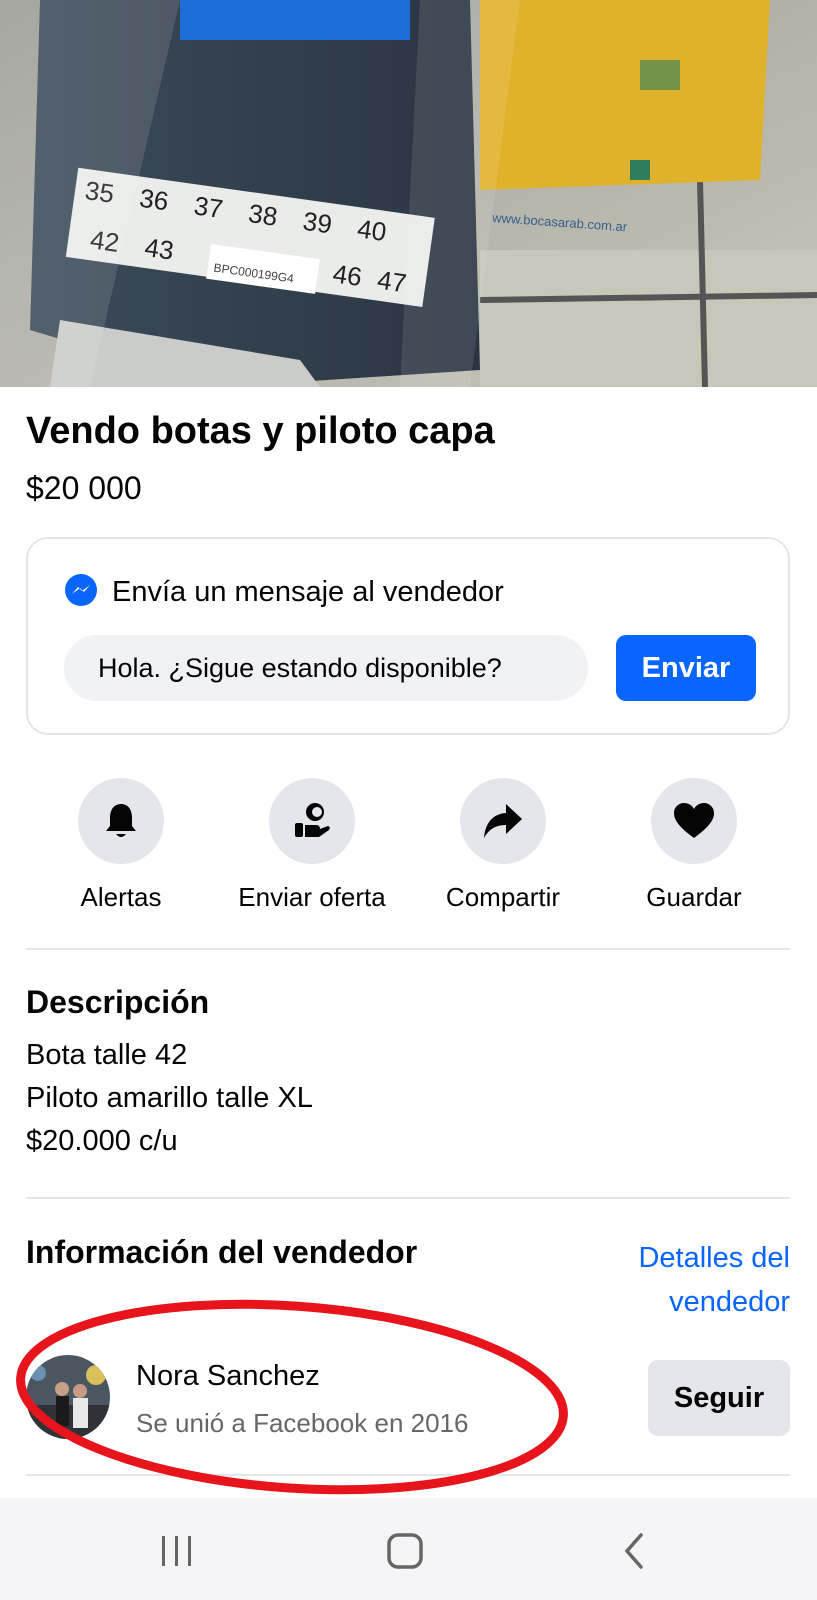 The width and height of the screenshot is (817, 1600). I want to click on offer-icon, so click(312, 820).